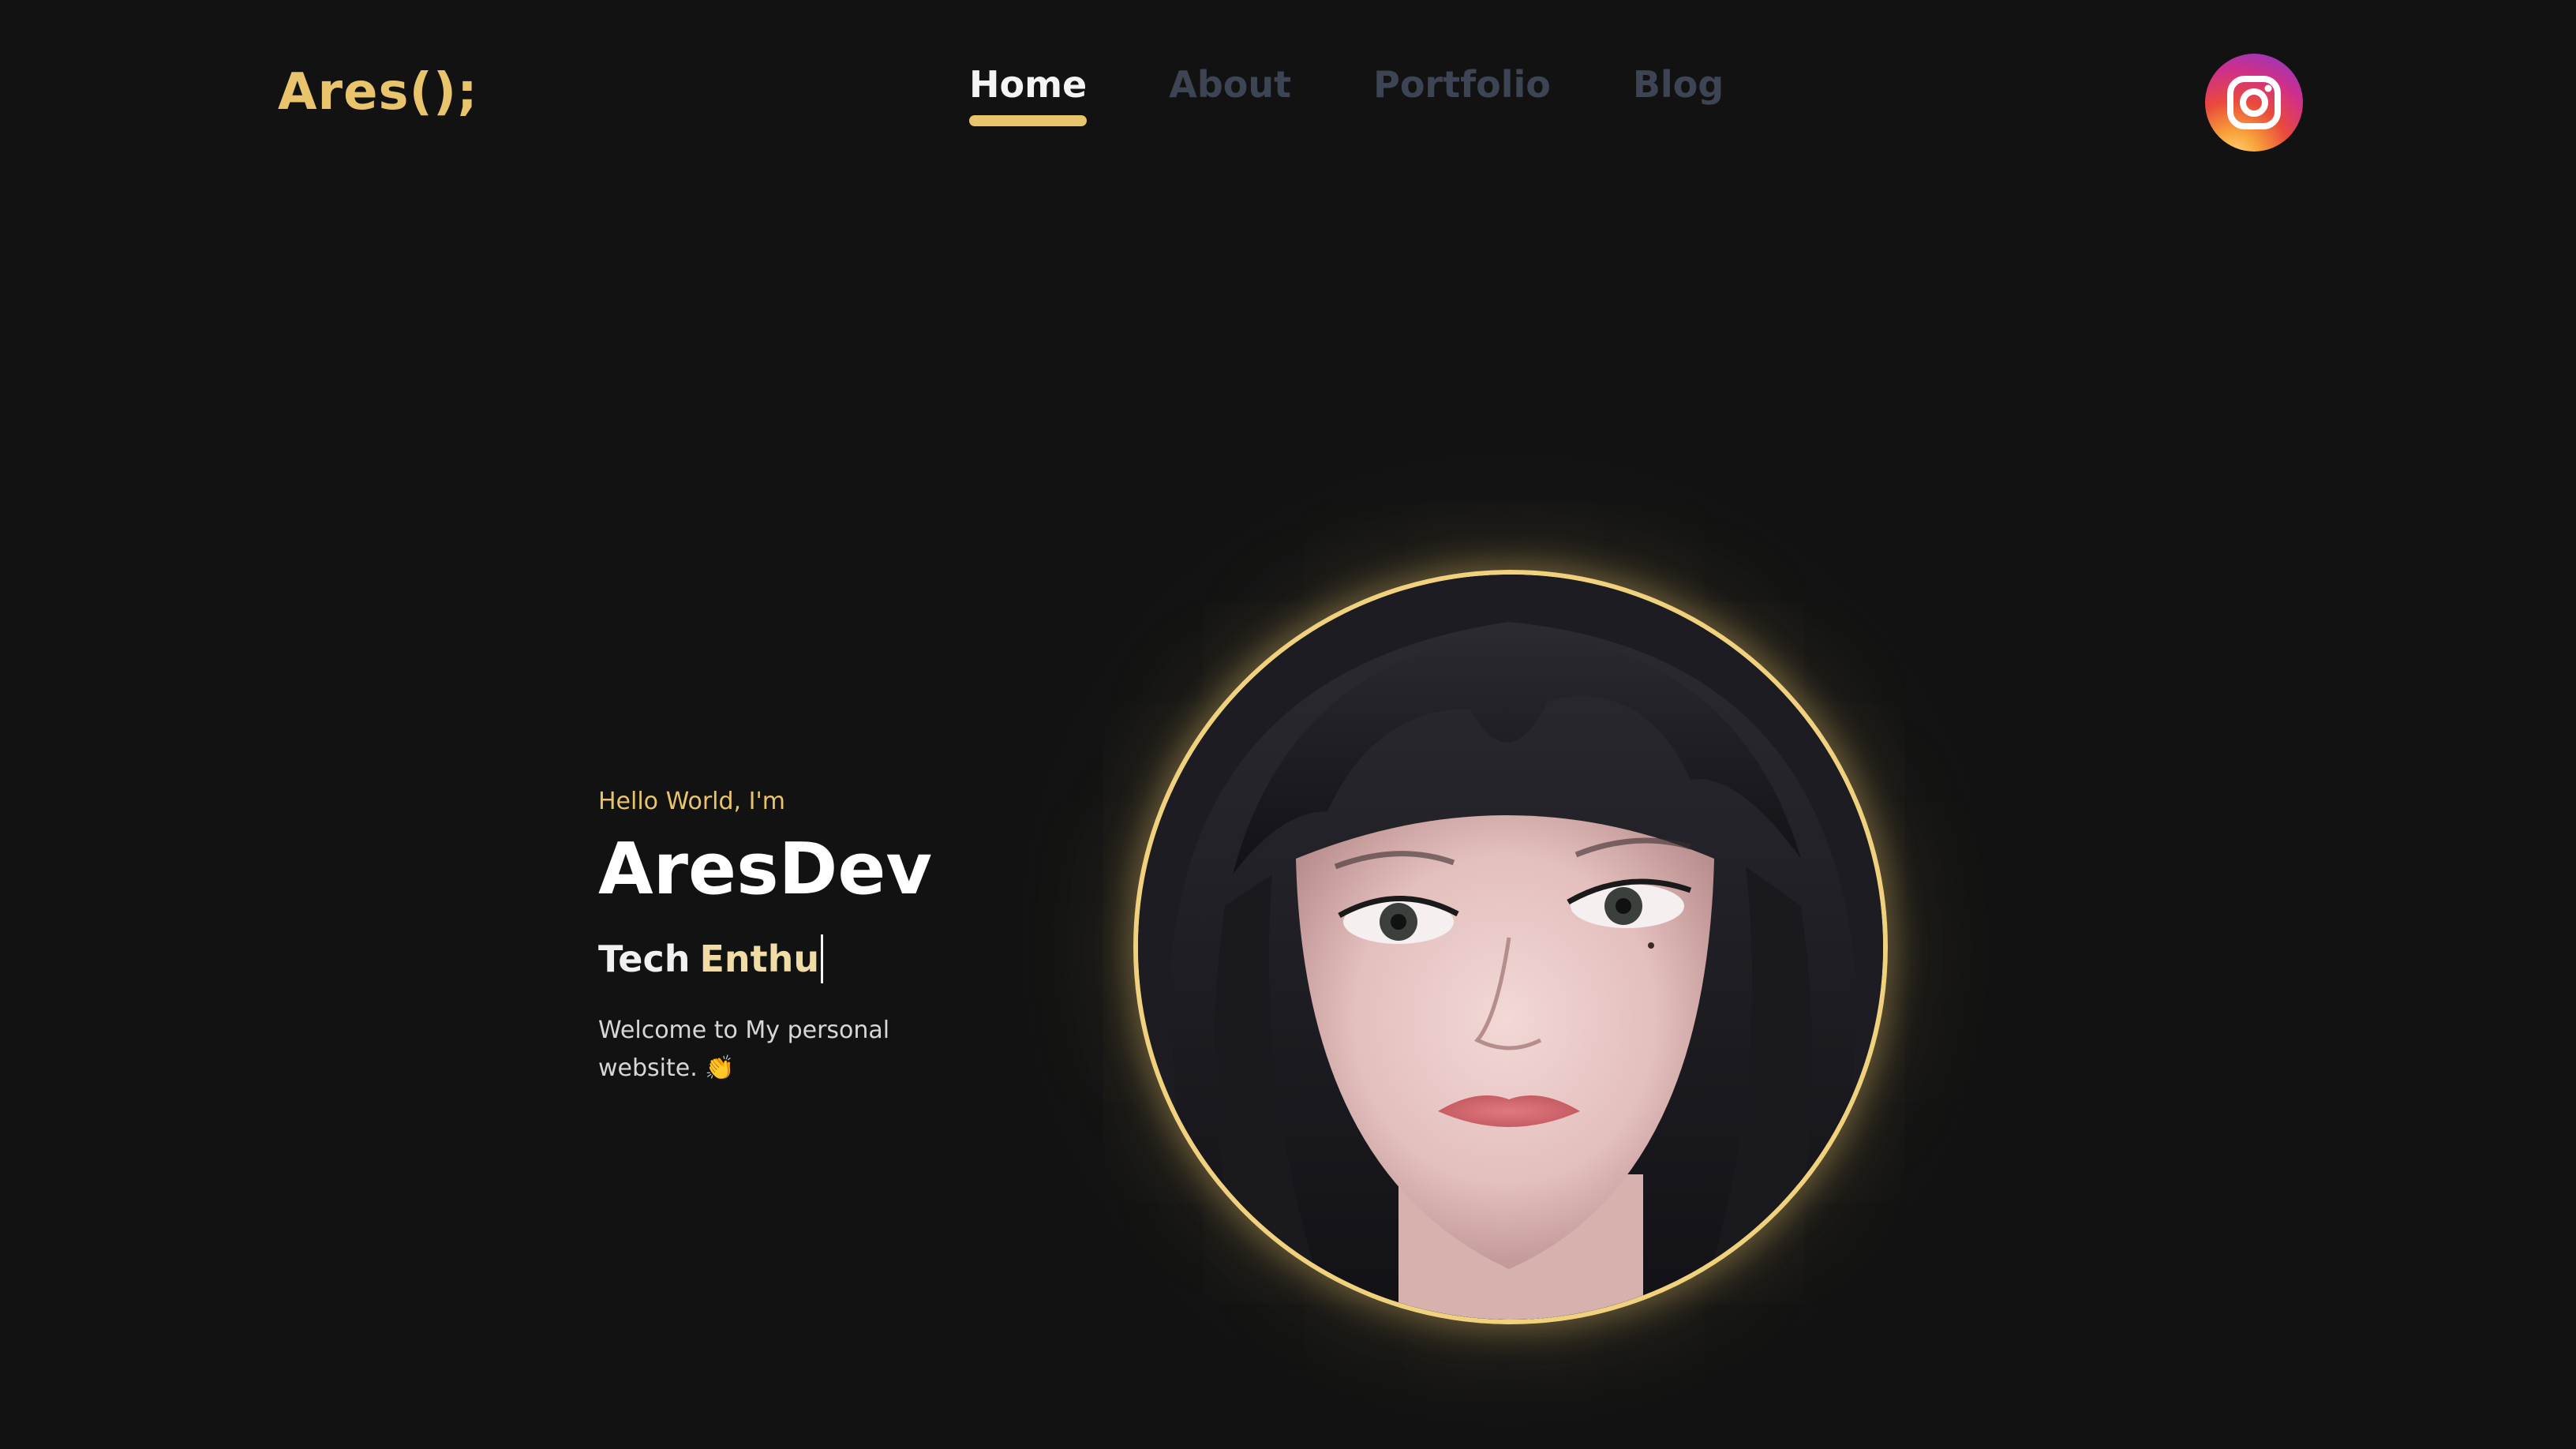  What do you see at coordinates (691, 801) in the screenshot?
I see `hero-greeting: Hello World, I'm` at bounding box center [691, 801].